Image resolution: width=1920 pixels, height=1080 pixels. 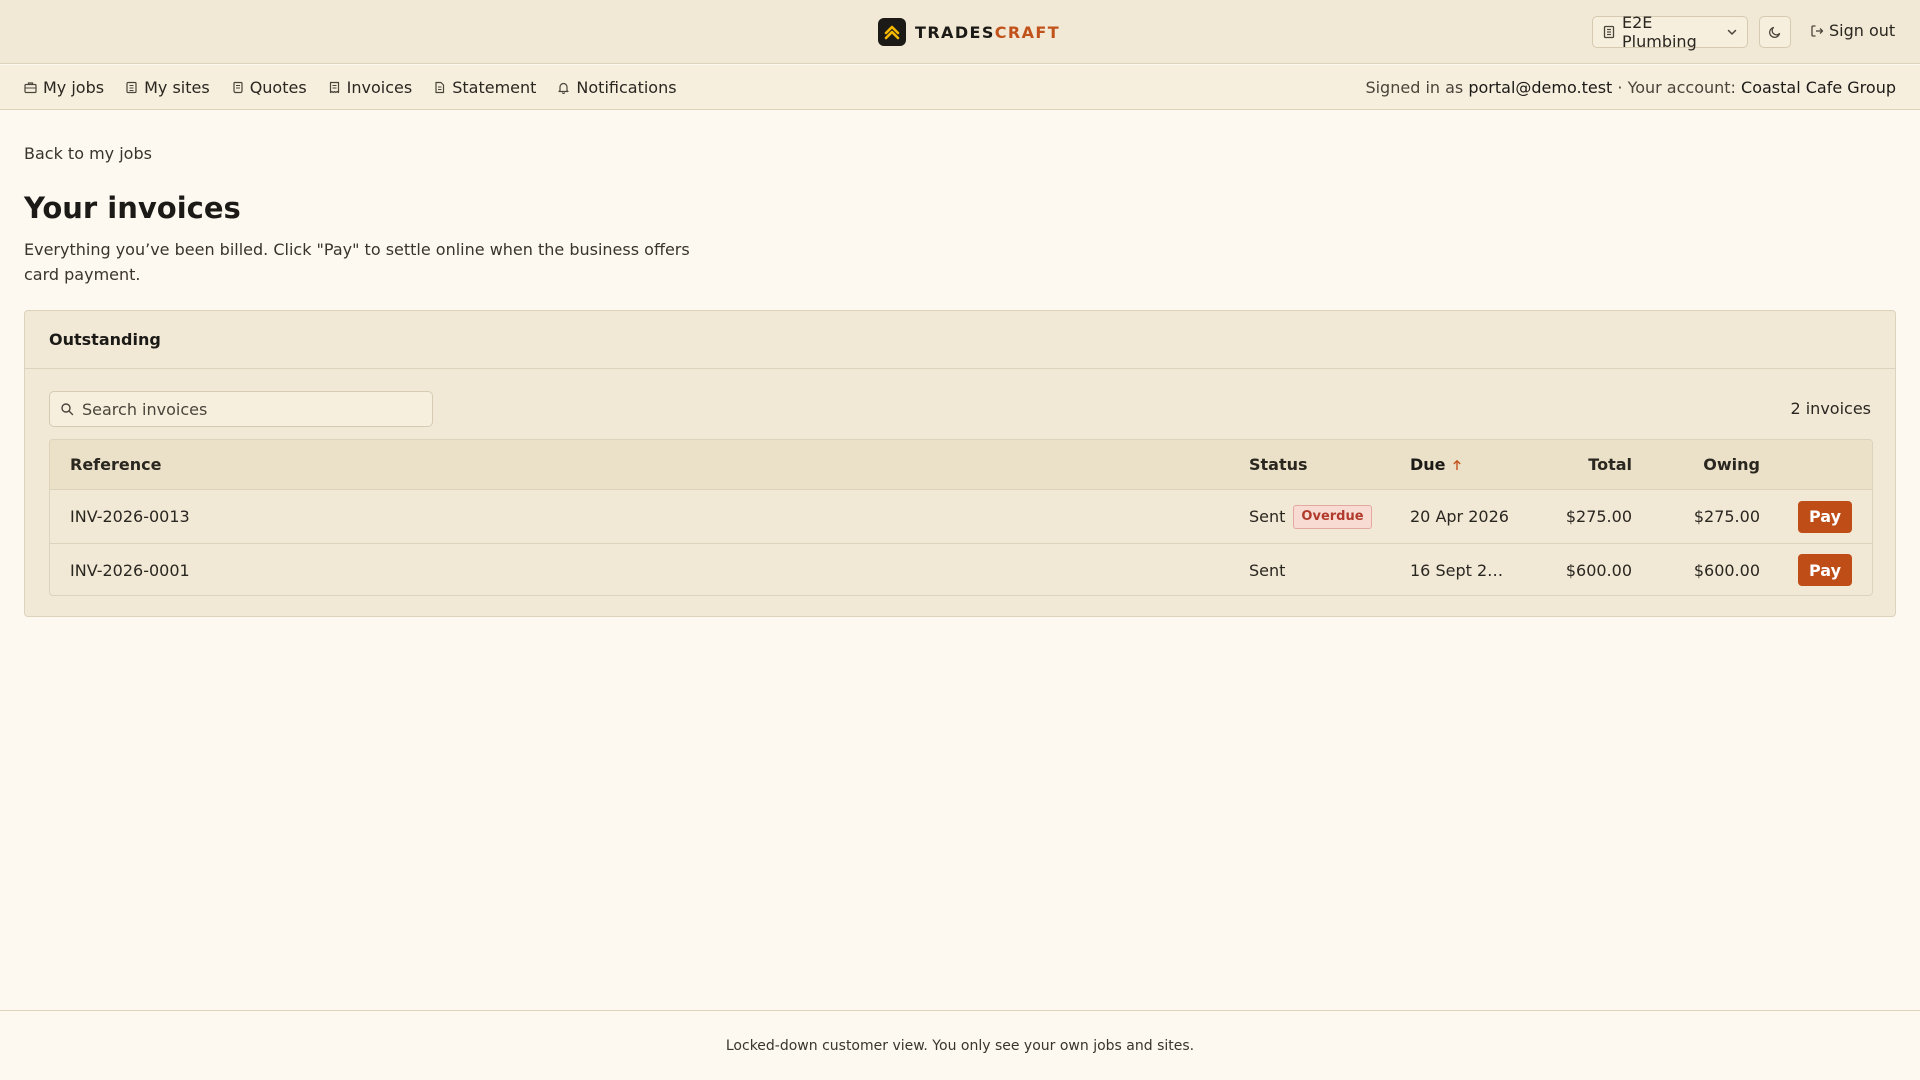 I want to click on invoice-total: $600.00, so click(x=1598, y=570).